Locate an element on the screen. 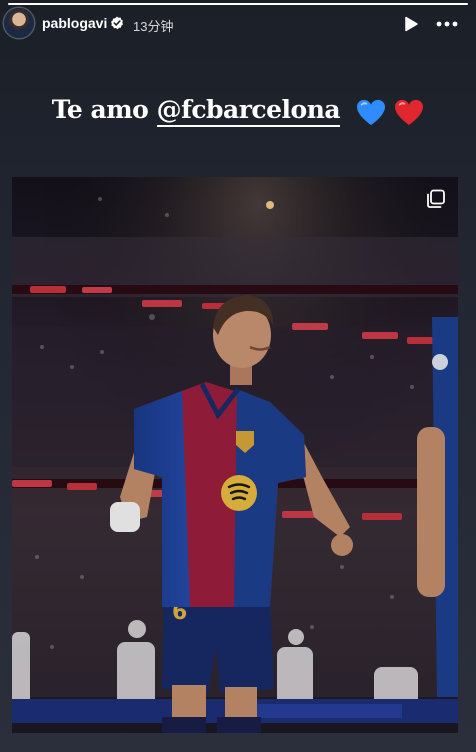 The width and height of the screenshot is (476, 752). story-caption: Te amo @fcbarcelona is located at coordinates (238, 111).